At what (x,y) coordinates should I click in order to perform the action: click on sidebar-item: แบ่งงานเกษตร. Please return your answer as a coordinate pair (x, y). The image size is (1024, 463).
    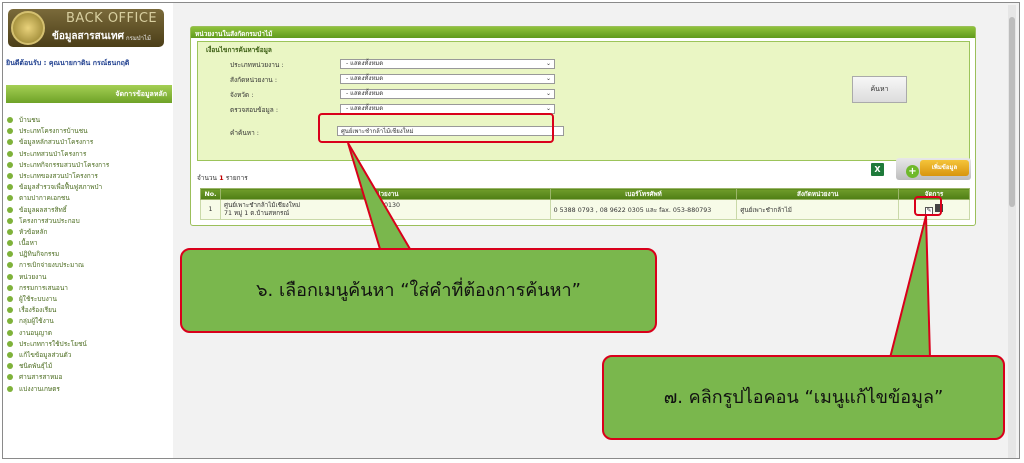
    Looking at the image, I should click on (89, 389).